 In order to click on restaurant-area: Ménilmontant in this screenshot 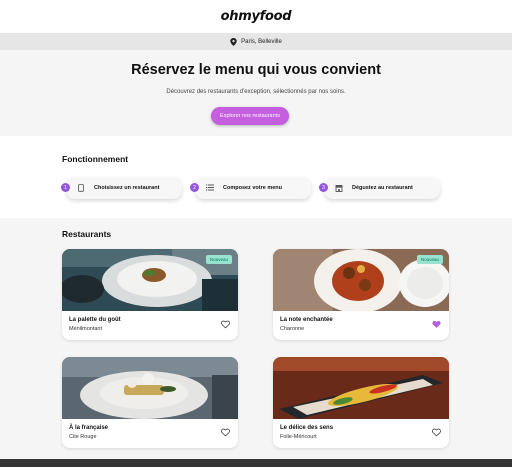, I will do `click(86, 329)`.